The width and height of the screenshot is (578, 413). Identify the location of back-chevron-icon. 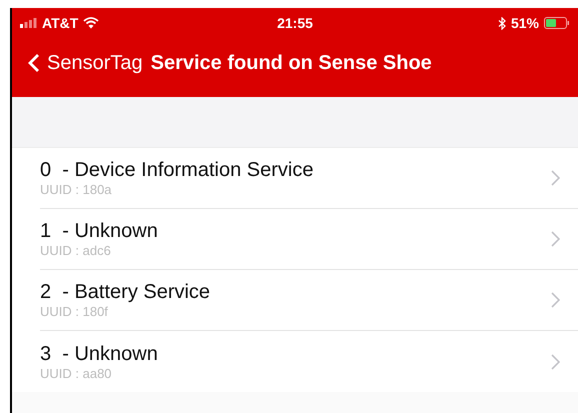
(34, 63).